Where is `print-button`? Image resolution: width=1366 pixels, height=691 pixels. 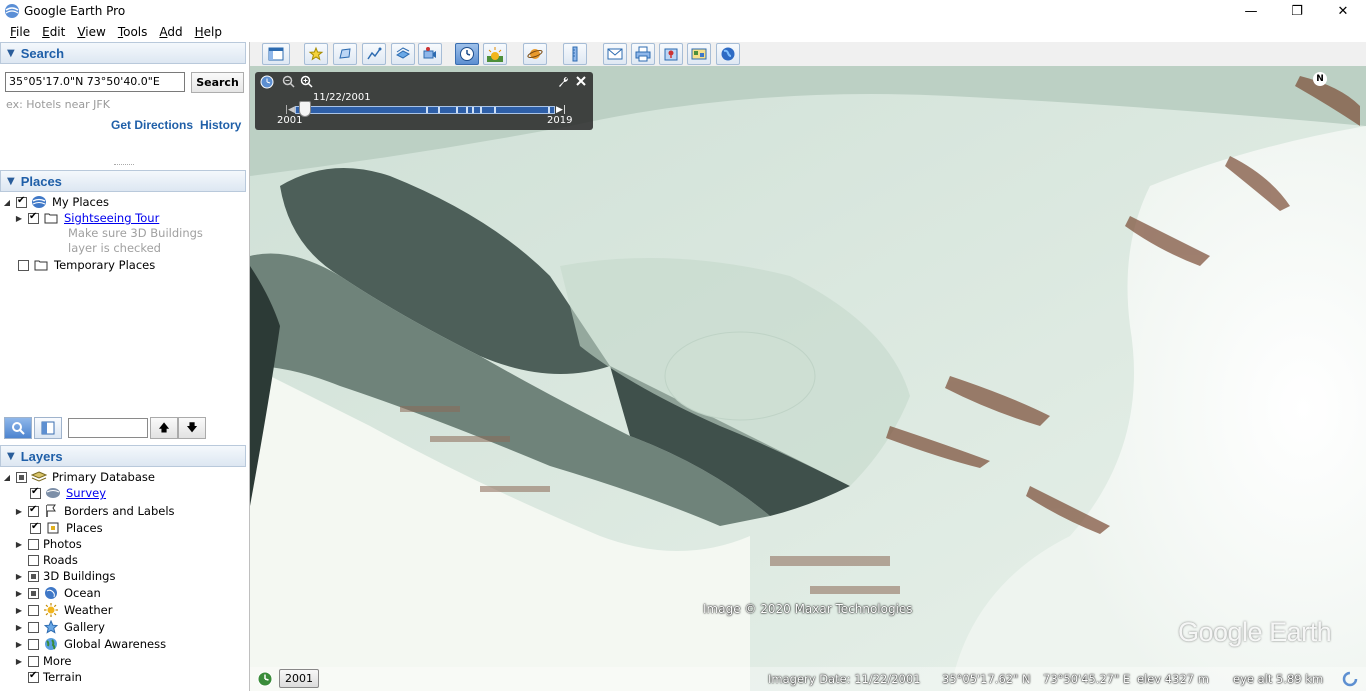
print-button is located at coordinates (643, 54).